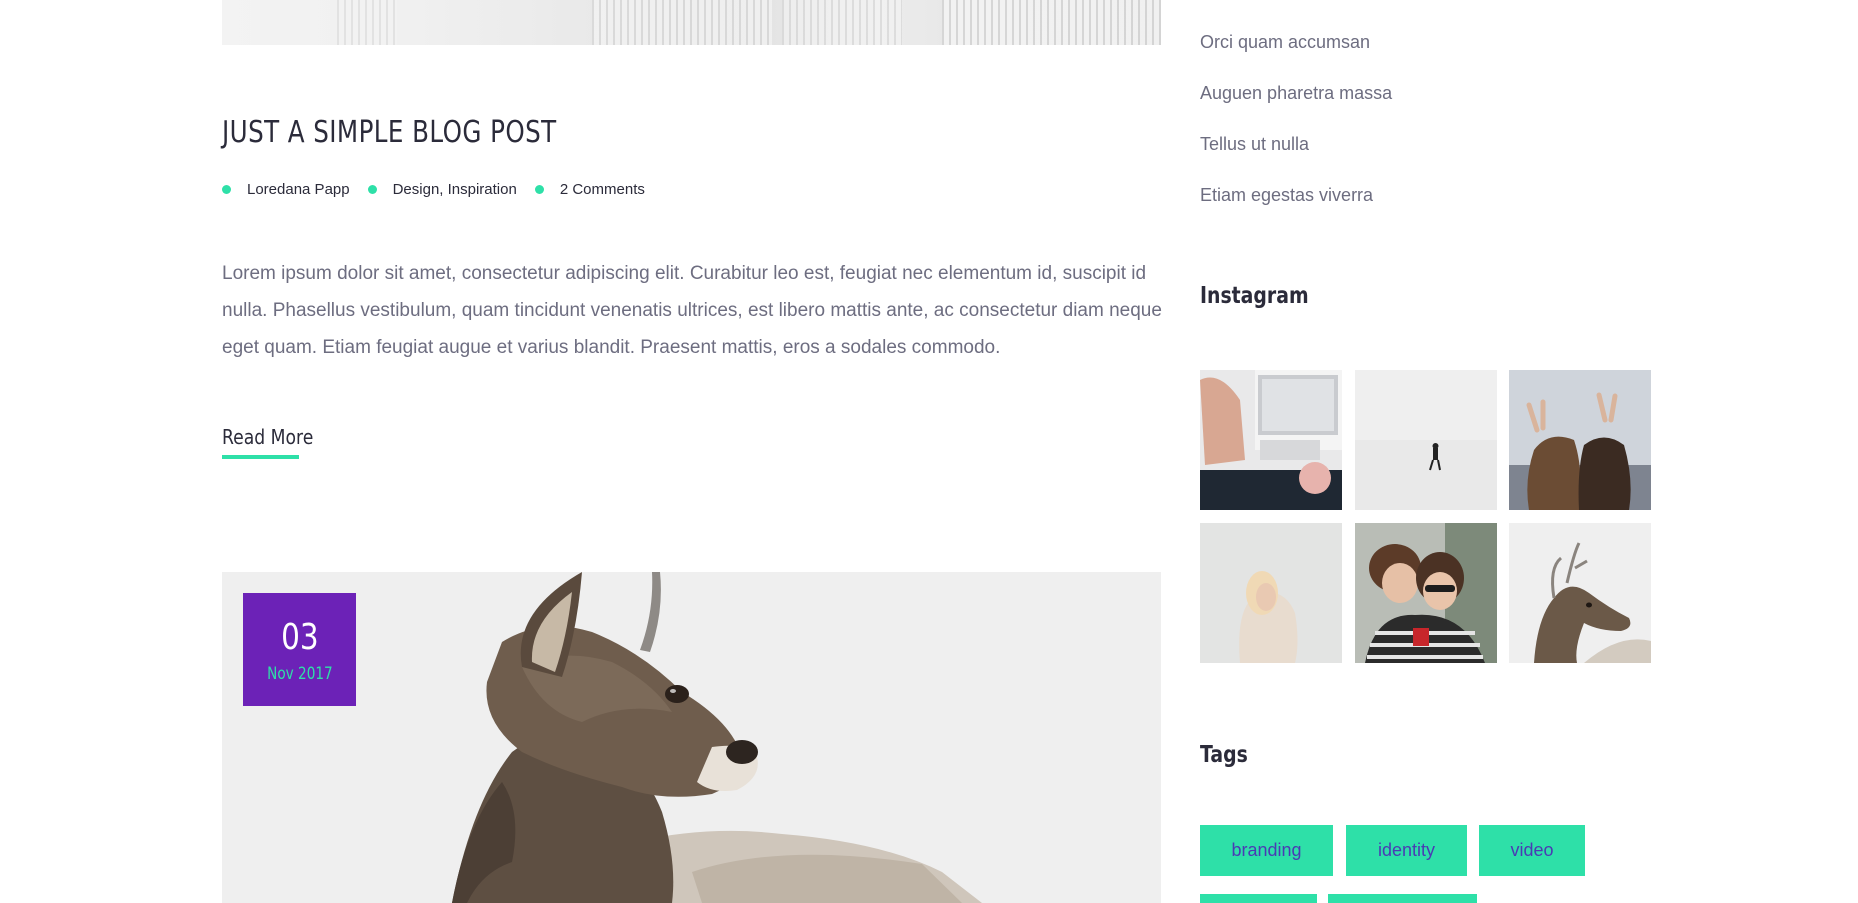 The height and width of the screenshot is (903, 1858). I want to click on read-more-underline, so click(260, 457).